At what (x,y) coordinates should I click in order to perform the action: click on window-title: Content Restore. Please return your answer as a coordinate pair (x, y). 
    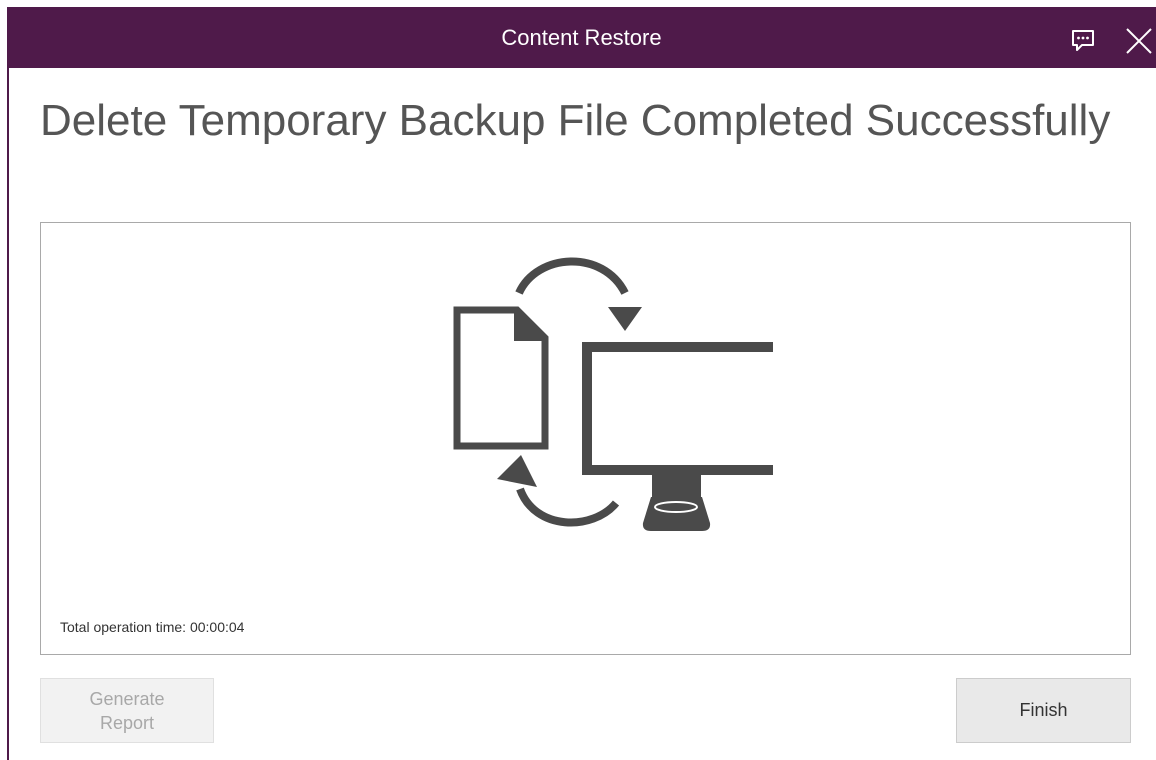
    Looking at the image, I should click on (581, 37).